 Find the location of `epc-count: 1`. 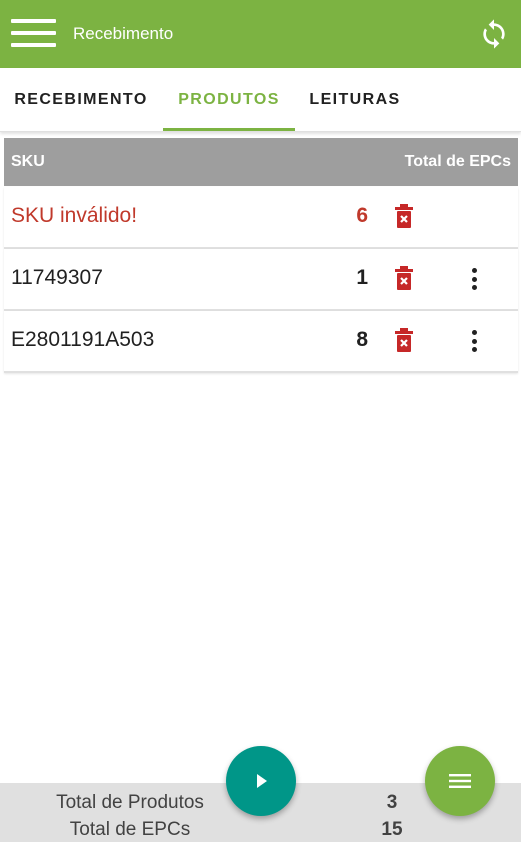

epc-count: 1 is located at coordinates (362, 277).